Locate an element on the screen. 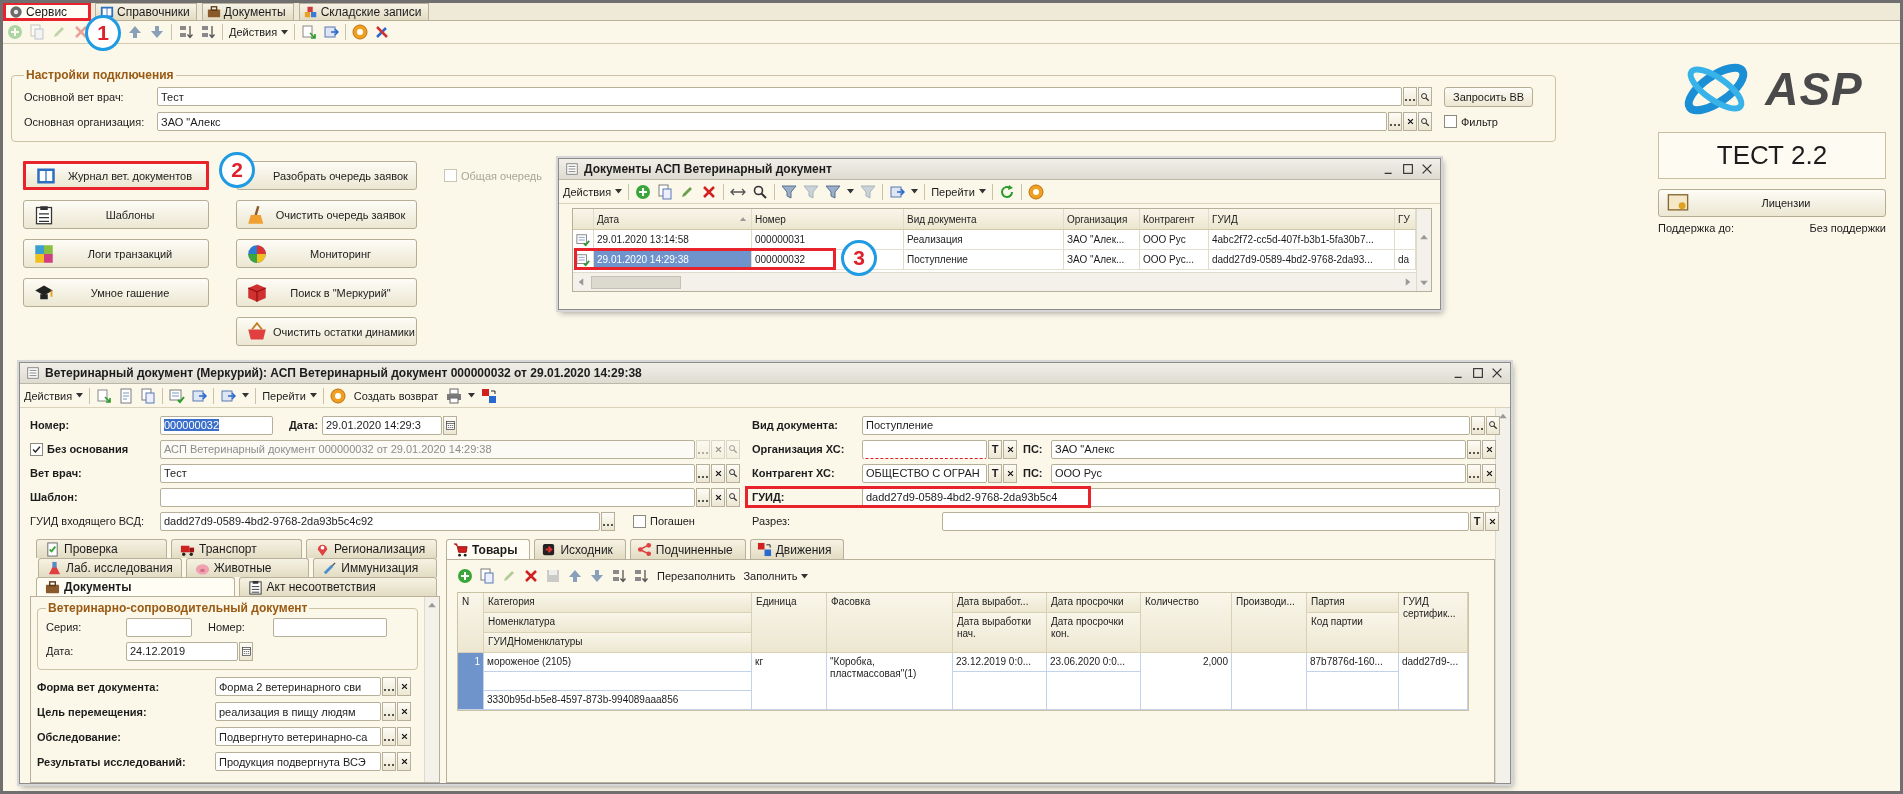  column-header: ГУИД is located at coordinates (1302, 219).